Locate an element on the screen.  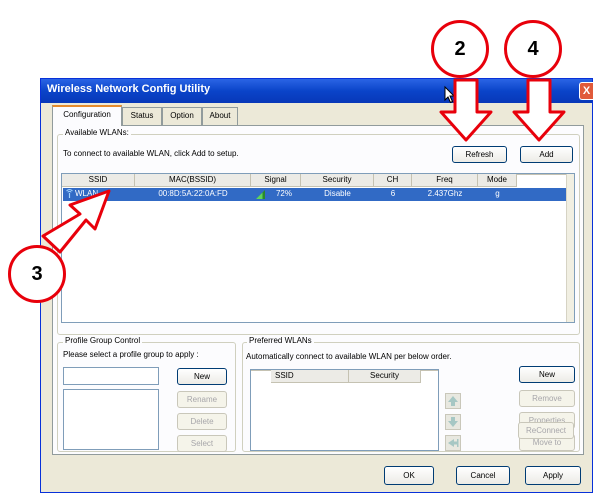
tab-configuration: Configuration is located at coordinates (87, 115).